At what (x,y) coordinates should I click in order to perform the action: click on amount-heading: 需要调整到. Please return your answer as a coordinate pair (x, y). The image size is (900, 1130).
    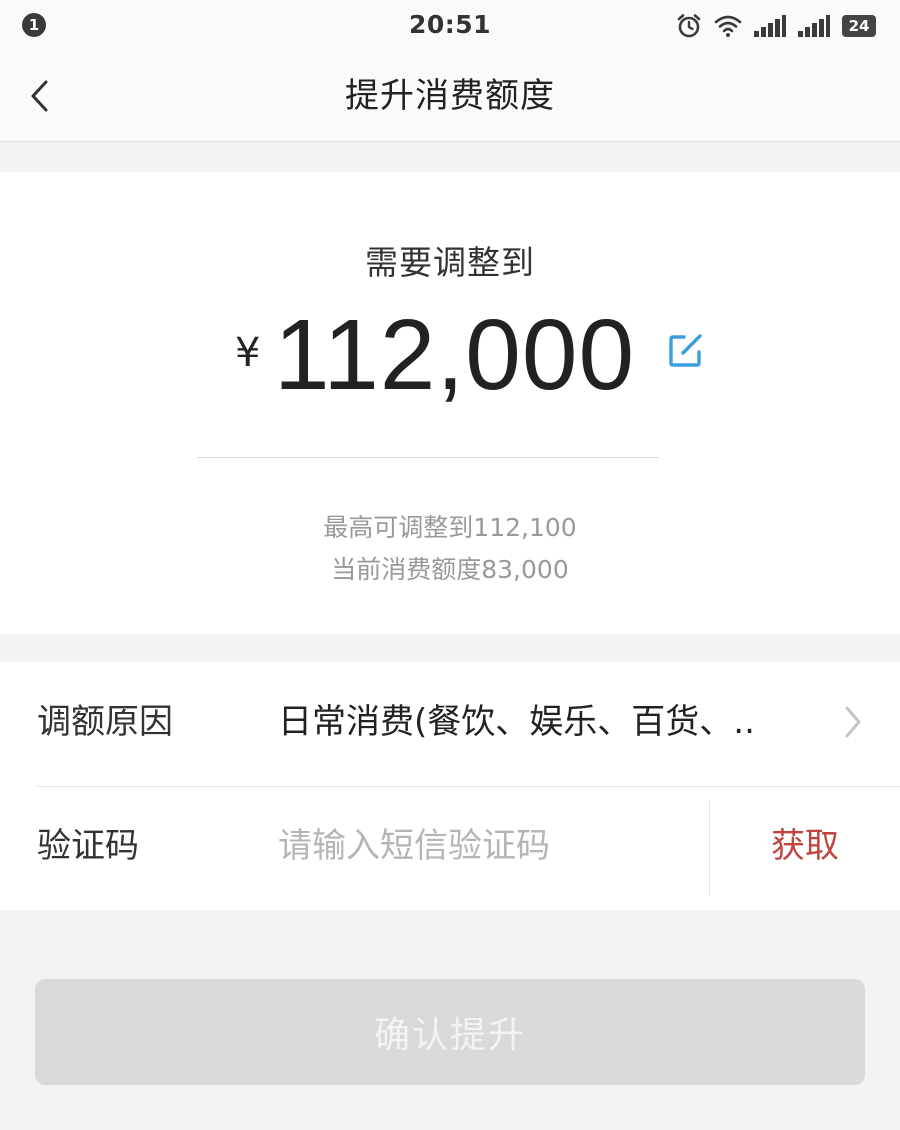
    Looking at the image, I should click on (450, 262).